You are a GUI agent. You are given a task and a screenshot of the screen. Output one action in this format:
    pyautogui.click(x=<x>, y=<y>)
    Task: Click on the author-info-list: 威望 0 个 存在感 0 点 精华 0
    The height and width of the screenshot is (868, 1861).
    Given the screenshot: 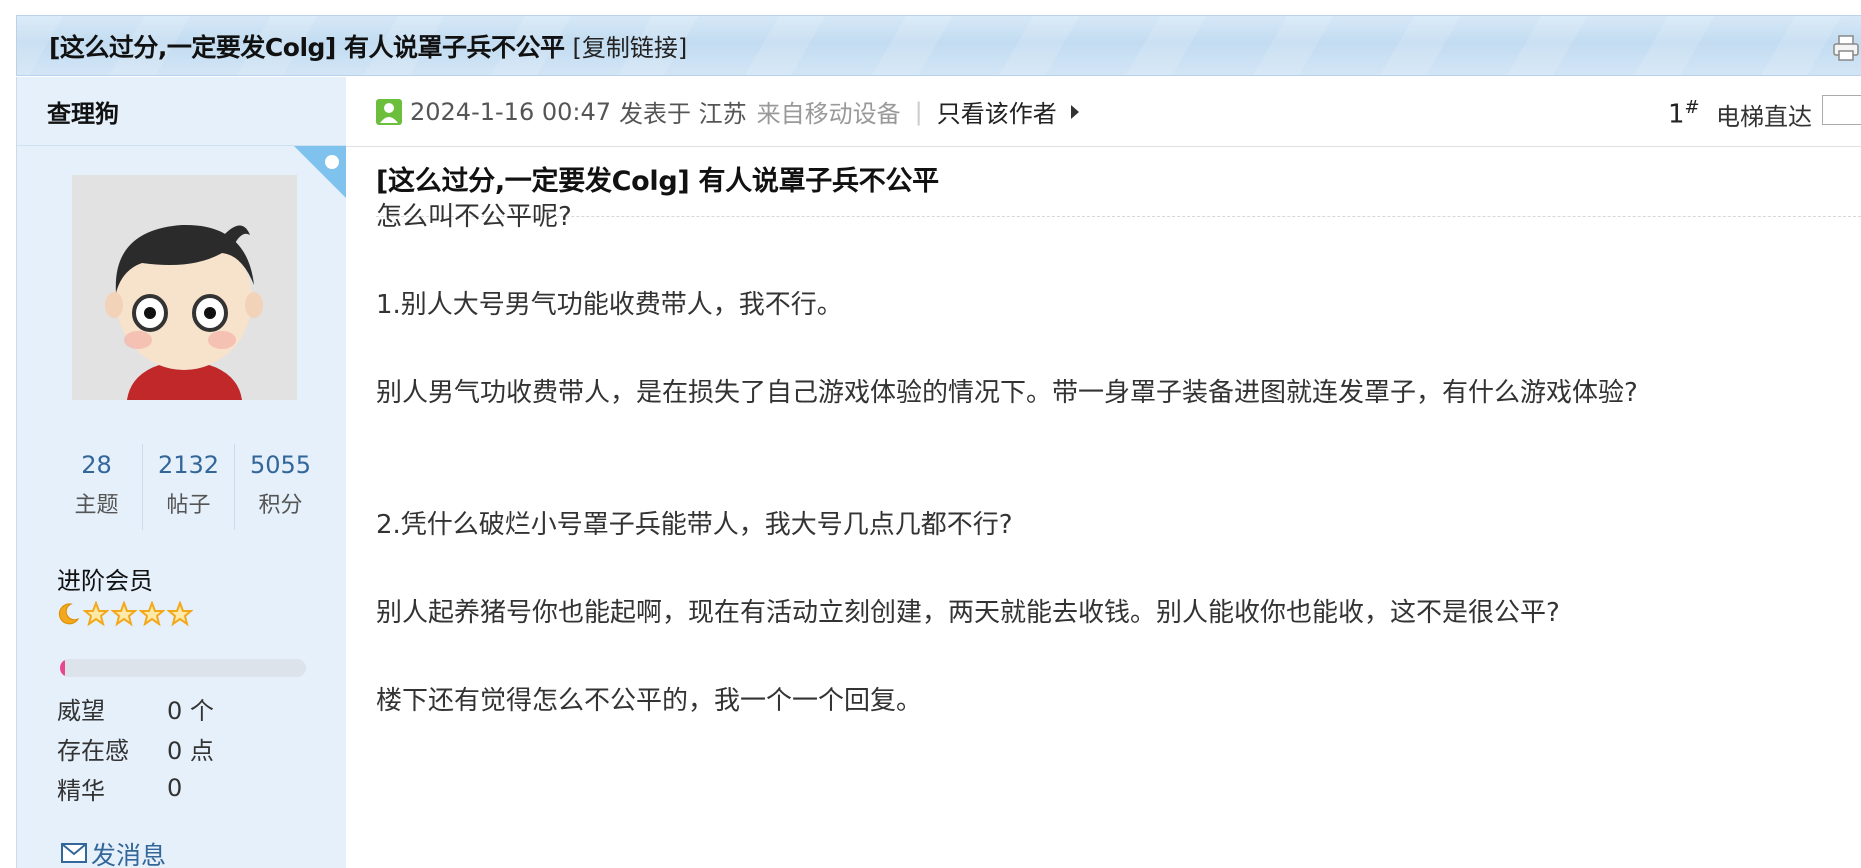 What is the action you would take?
    pyautogui.click(x=135, y=748)
    